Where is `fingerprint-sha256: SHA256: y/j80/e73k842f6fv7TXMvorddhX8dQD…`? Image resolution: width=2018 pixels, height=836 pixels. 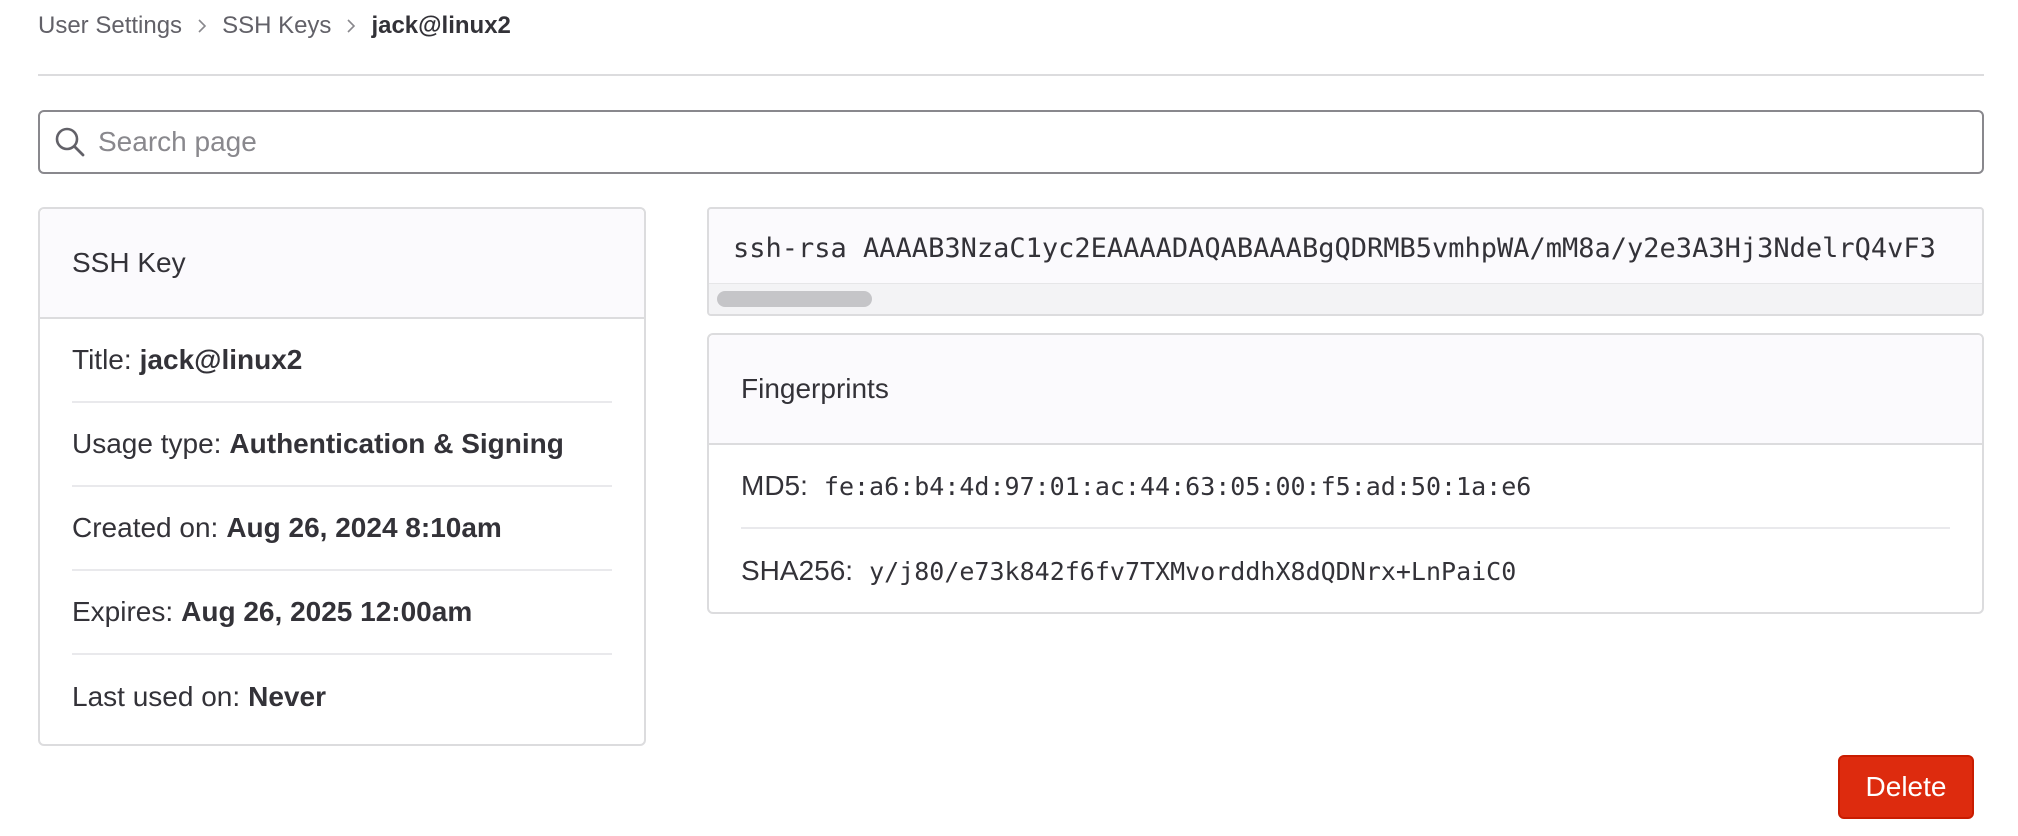
fingerprint-sha256: SHA256: y/j80/e73k842f6fv7TXMvorddhX8dQD… is located at coordinates (1345, 571).